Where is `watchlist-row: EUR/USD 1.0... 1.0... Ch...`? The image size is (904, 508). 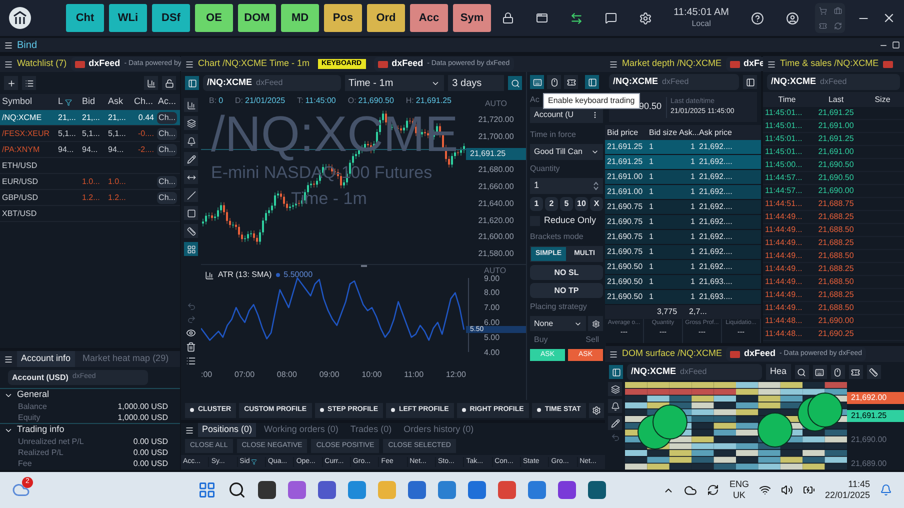 watchlist-row: EUR/USD 1.0... 1.0... Ch... is located at coordinates (90, 182).